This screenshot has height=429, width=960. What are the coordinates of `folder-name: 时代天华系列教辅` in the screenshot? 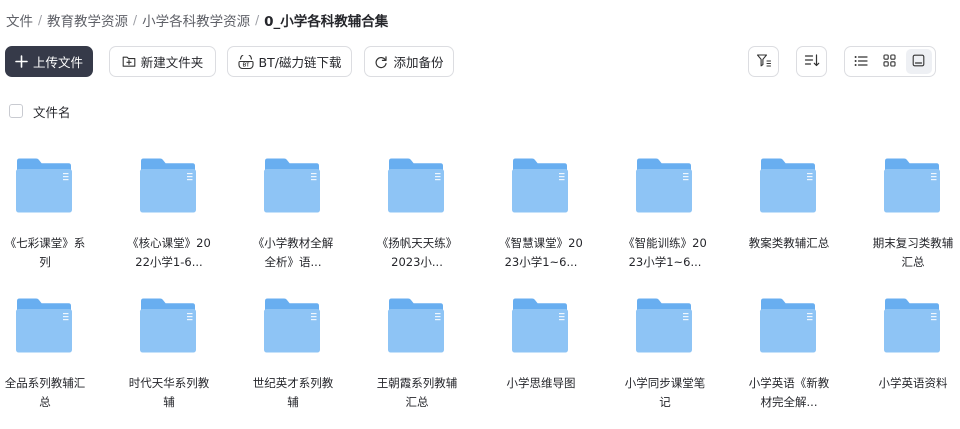 It's located at (169, 392).